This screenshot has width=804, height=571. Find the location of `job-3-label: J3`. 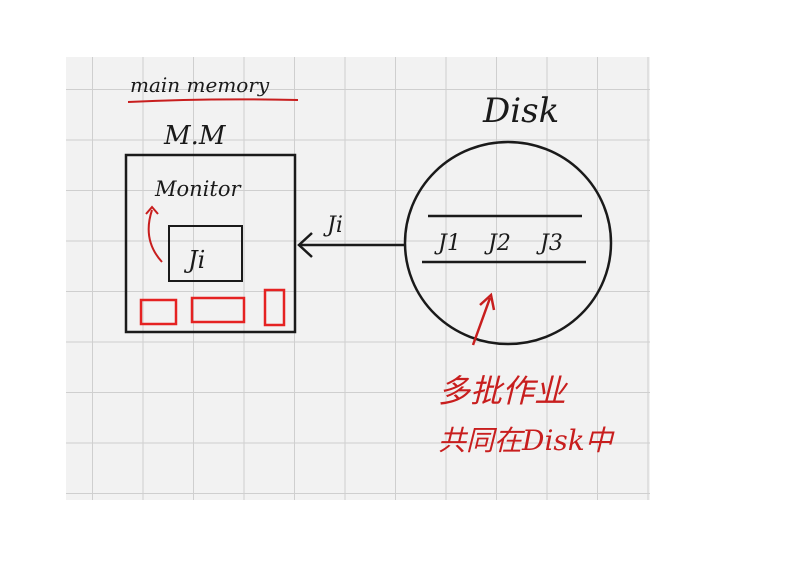

job-3-label: J3 is located at coordinates (549, 243).